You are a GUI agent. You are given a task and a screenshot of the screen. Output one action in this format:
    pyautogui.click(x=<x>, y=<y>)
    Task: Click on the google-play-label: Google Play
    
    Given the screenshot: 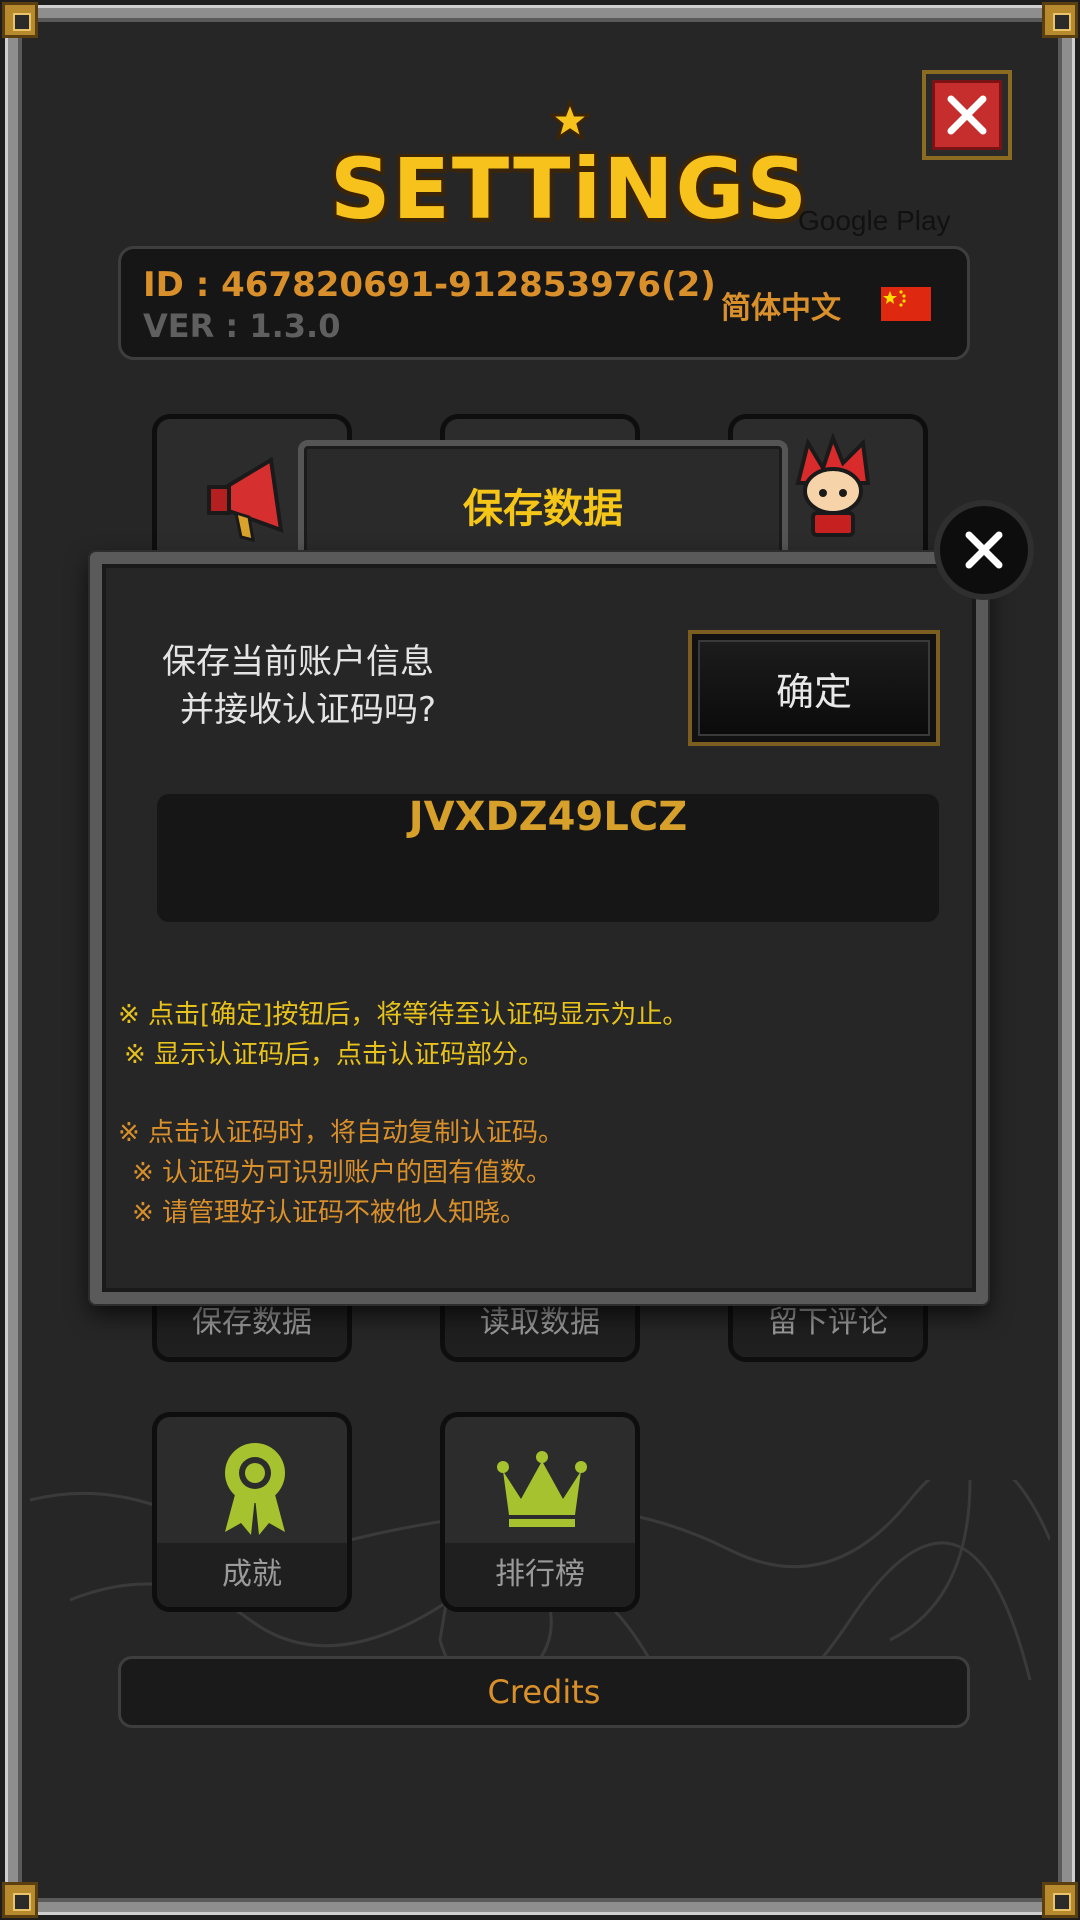 What is the action you would take?
    pyautogui.click(x=874, y=221)
    